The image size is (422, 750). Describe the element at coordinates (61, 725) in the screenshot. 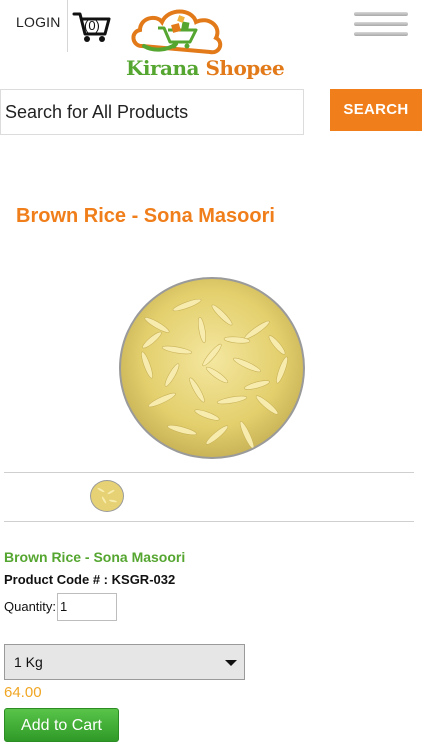

I see `add-to-cart-button: Add to Cart` at that location.